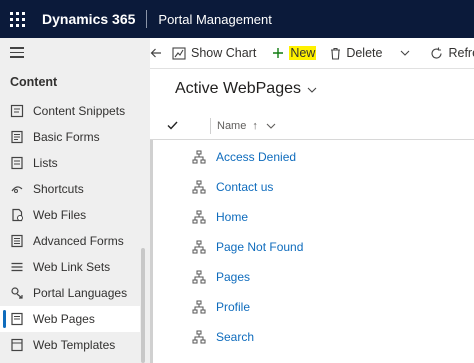  I want to click on back-button, so click(156, 53).